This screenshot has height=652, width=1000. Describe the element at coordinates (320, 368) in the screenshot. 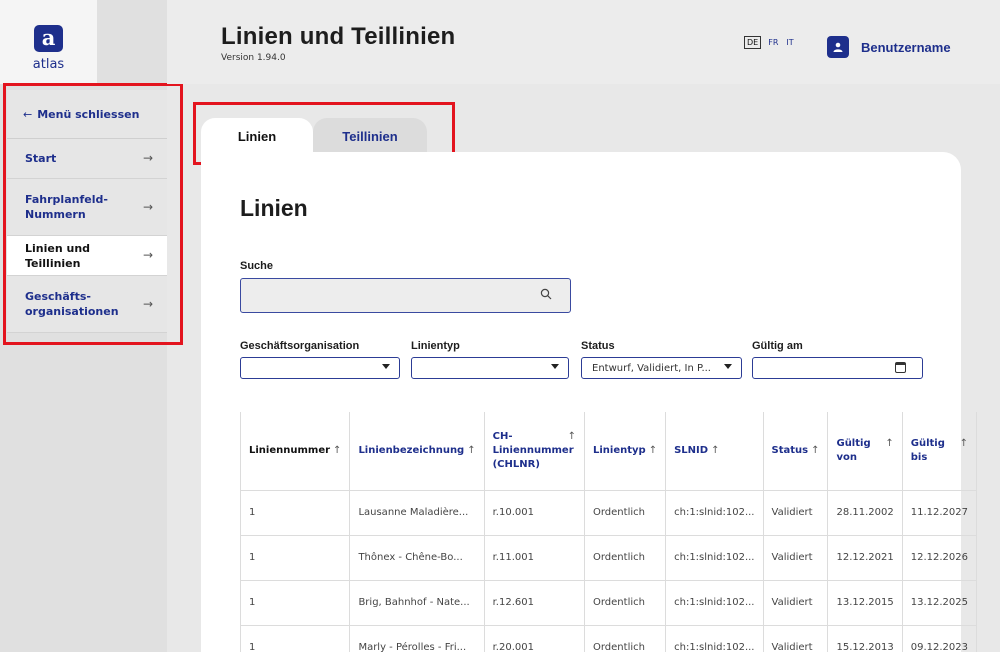

I see `business-org-select` at that location.